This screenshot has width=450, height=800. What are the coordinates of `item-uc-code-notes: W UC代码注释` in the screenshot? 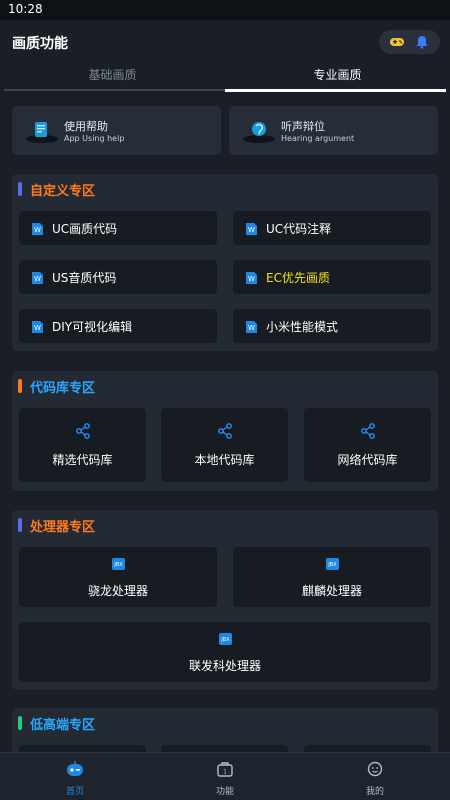 It's located at (332, 228).